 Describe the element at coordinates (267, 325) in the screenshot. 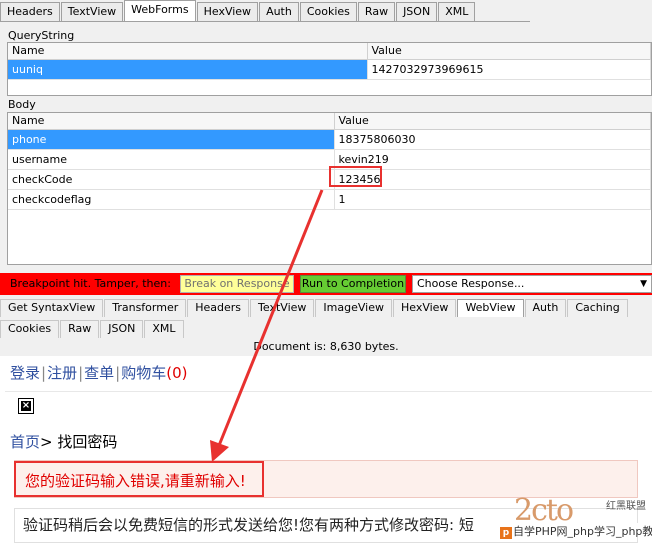

I see `annotation-arrow` at that location.